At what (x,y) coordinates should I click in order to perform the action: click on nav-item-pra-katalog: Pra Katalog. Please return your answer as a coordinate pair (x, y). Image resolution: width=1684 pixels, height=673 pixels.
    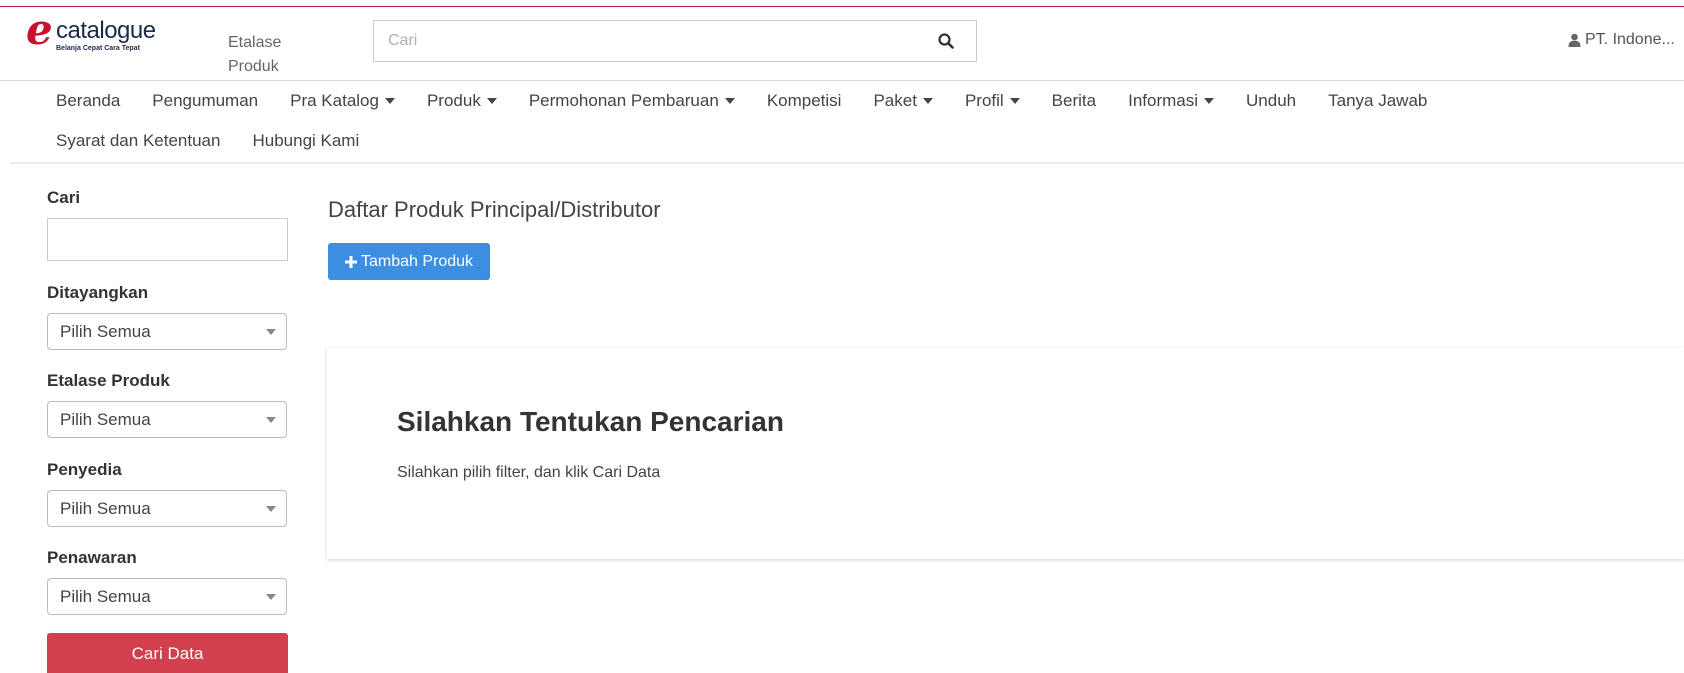
    Looking at the image, I should click on (342, 101).